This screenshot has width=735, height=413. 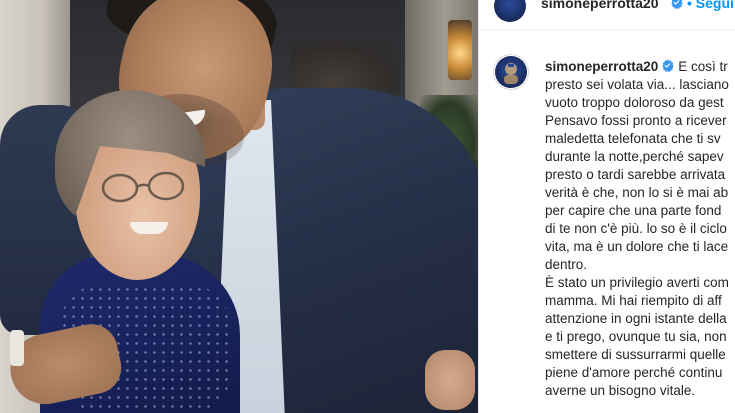 What do you see at coordinates (637, 282) in the screenshot?
I see `caption-text: È stato un privilegio averti com` at bounding box center [637, 282].